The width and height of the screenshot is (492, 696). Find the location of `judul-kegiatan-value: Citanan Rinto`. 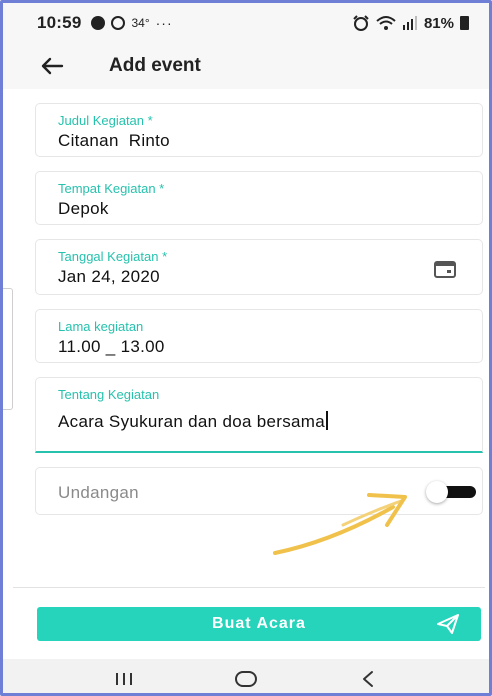

judul-kegiatan-value: Citanan Rinto is located at coordinates (114, 140).